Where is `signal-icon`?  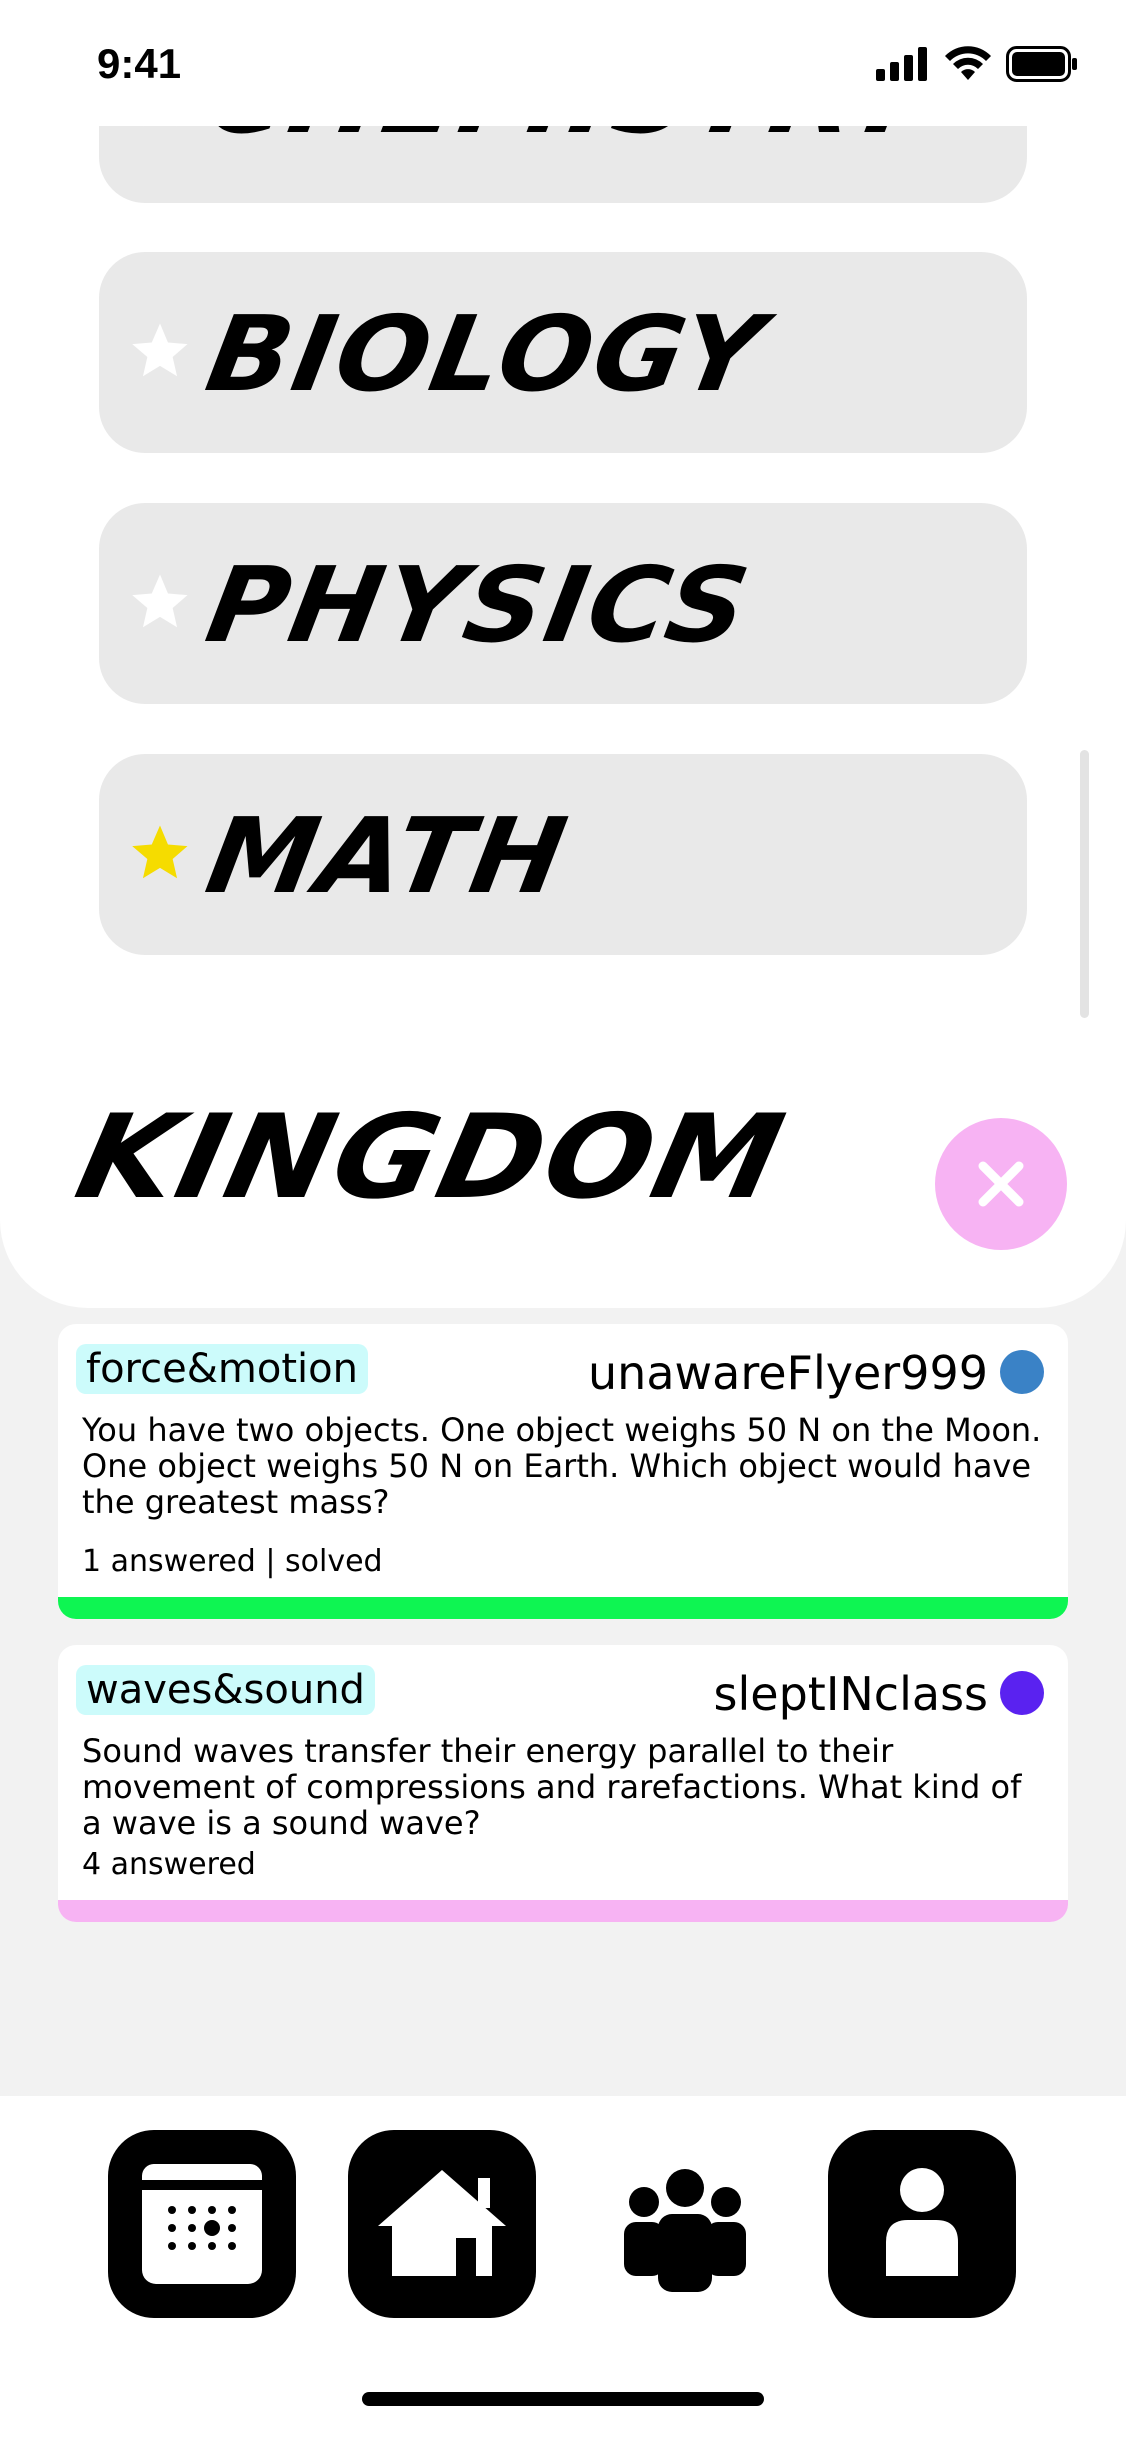
signal-icon is located at coordinates (901, 64).